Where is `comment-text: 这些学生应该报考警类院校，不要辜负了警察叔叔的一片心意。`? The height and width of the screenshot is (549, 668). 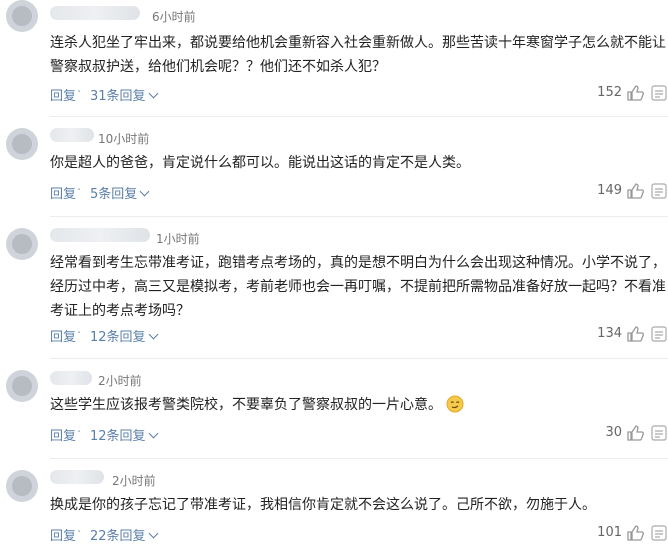
comment-text: 这些学生应该报考警类院校，不要辜负了警察叔叔的一片心意。 is located at coordinates (358, 405).